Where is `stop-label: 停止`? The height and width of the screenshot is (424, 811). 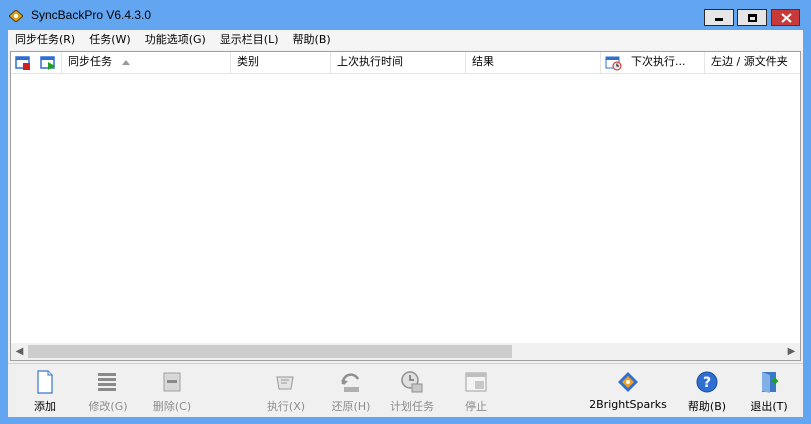 stop-label: 停止 is located at coordinates (476, 406).